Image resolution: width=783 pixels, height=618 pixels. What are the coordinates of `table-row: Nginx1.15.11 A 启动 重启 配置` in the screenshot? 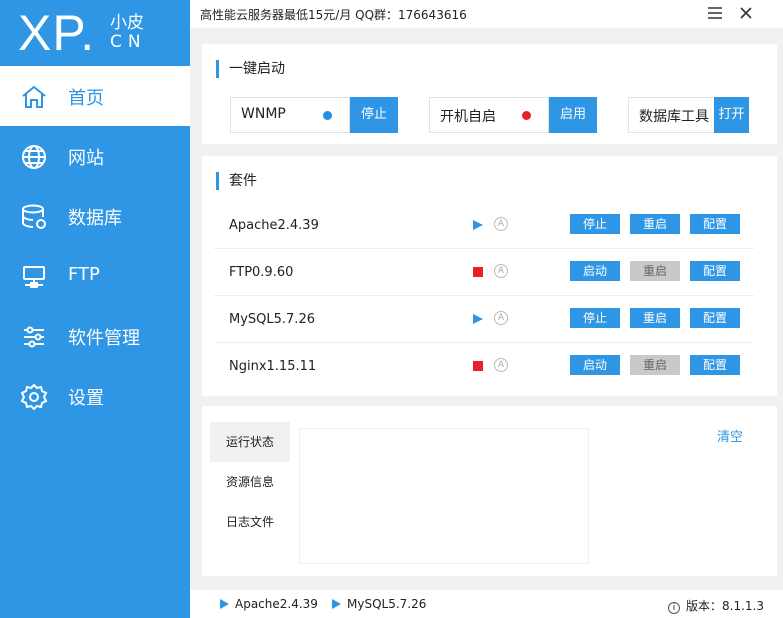 It's located at (484, 367).